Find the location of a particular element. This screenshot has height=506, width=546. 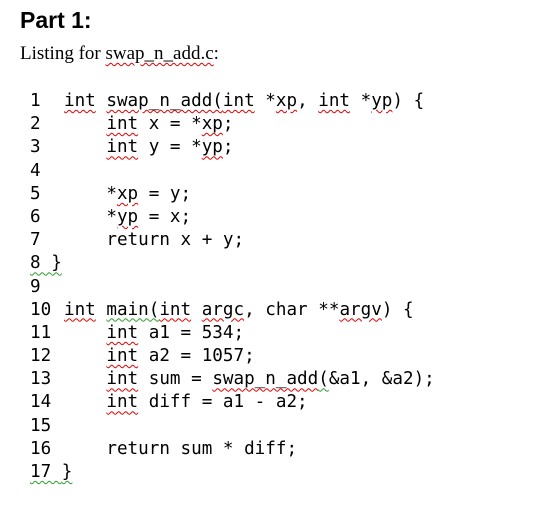

caption-prefix: Listing for is located at coordinates (63, 53).